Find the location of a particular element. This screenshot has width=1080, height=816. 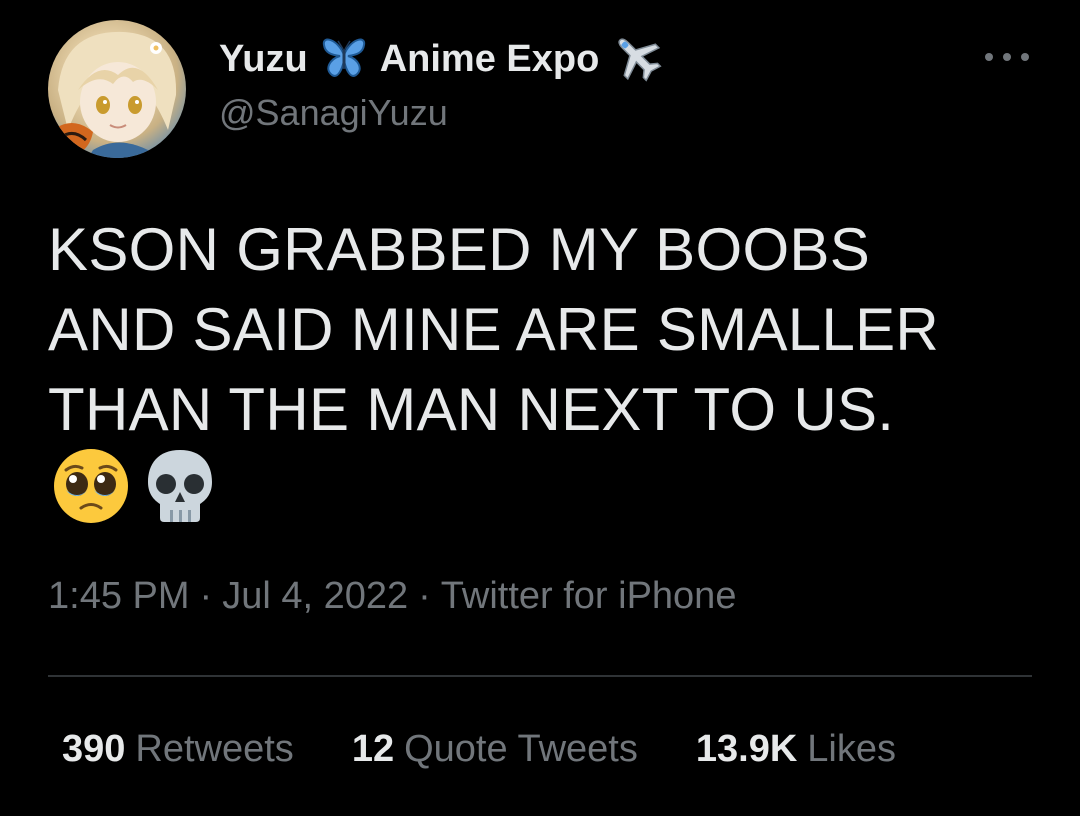

quote-tweets-stat: 12 Quote Tweets is located at coordinates (495, 749).